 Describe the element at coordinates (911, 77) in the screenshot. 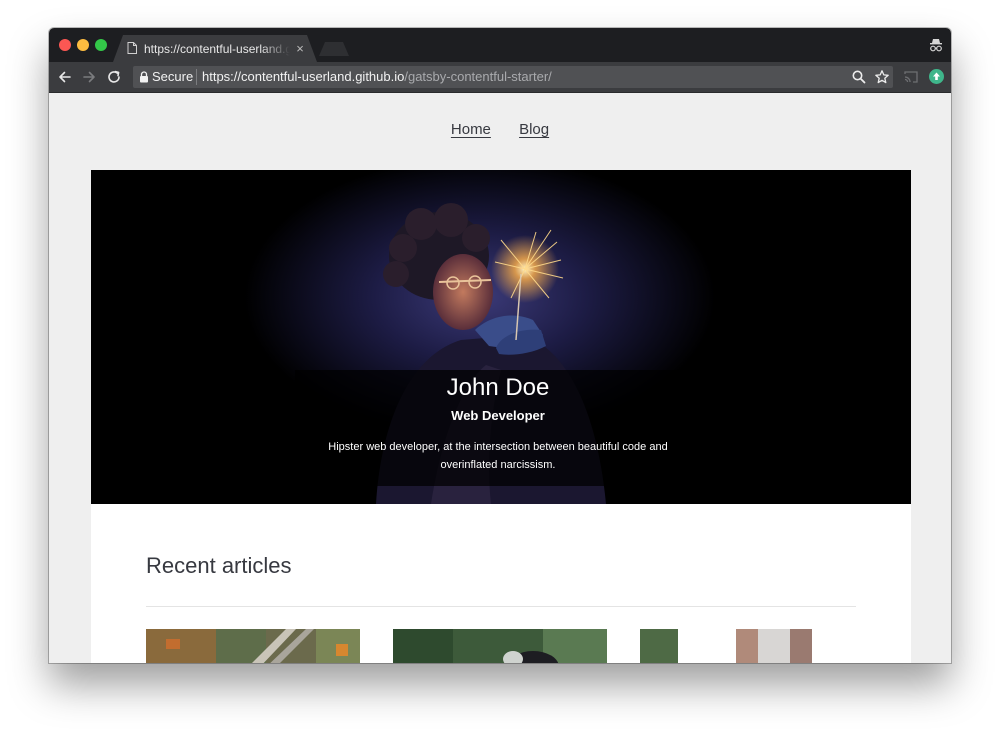

I see `cast-icon` at that location.